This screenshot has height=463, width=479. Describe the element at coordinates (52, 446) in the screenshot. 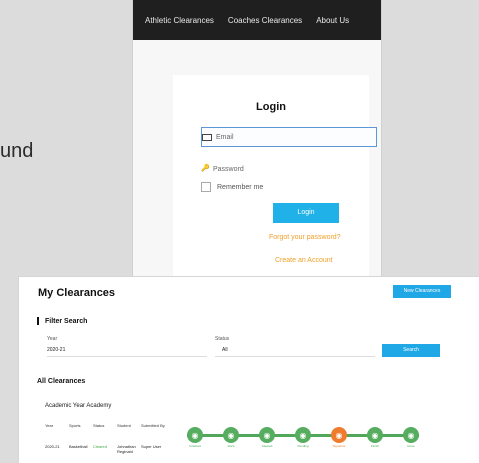

I see `cell-year: 2020-21` at that location.